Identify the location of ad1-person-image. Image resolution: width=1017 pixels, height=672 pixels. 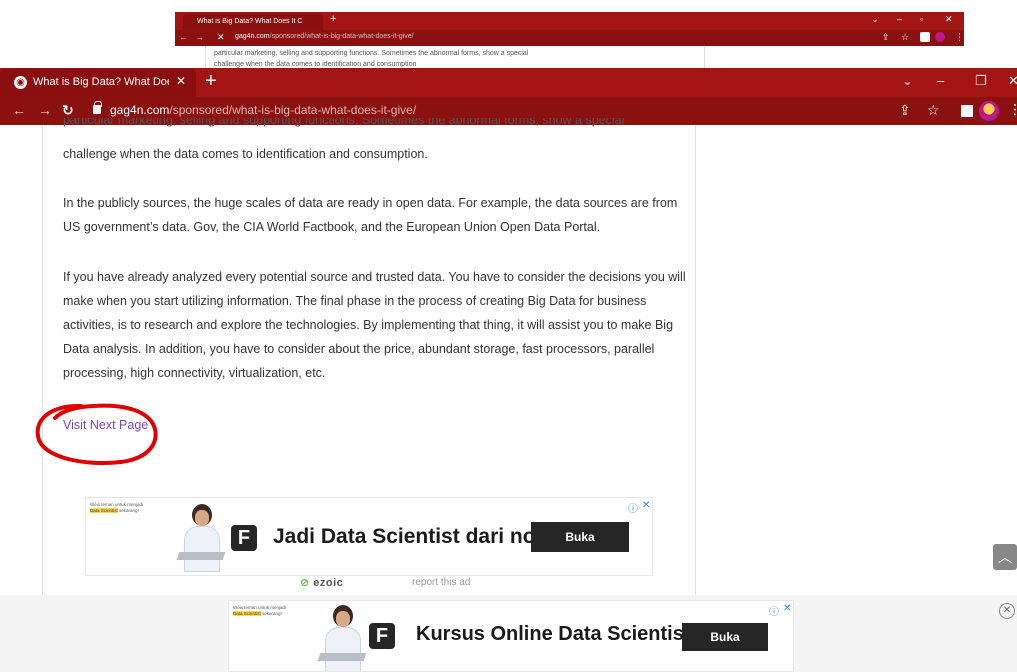
(201, 536).